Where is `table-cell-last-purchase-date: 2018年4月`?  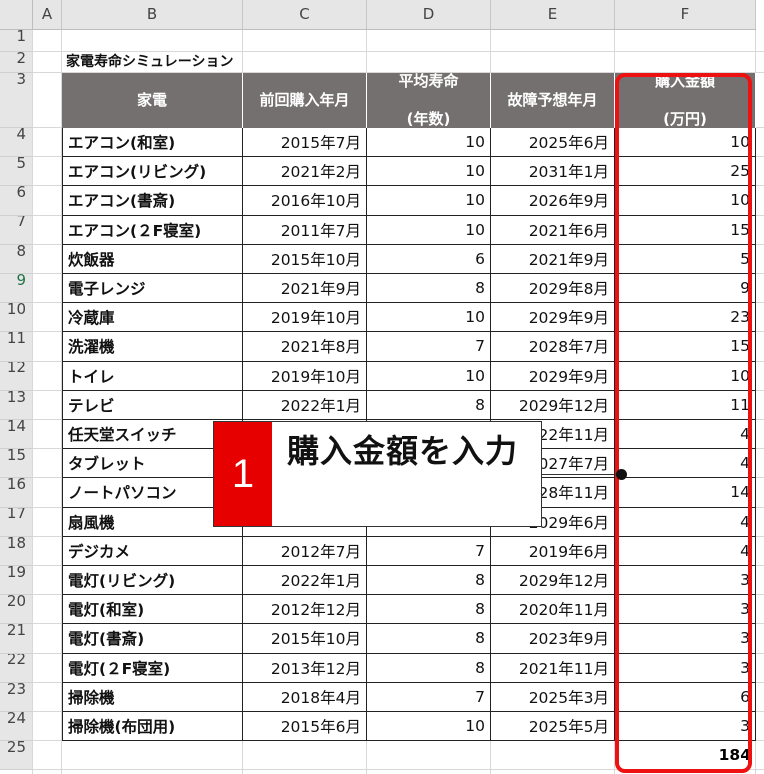
table-cell-last-purchase-date: 2018年4月 is located at coordinates (305, 697).